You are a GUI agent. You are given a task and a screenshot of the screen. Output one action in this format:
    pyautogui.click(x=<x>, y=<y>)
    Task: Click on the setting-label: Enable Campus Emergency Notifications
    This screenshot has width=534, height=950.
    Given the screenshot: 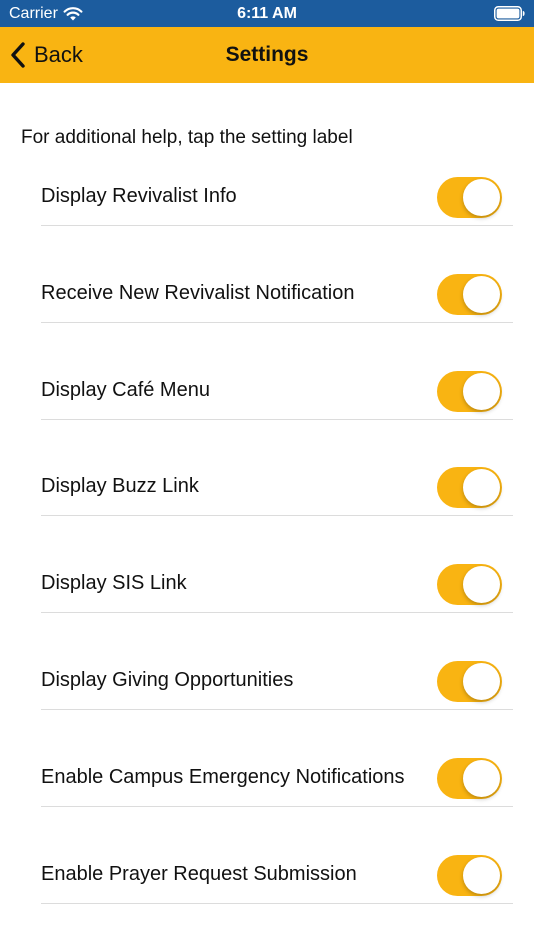 What is the action you would take?
    pyautogui.click(x=233, y=777)
    